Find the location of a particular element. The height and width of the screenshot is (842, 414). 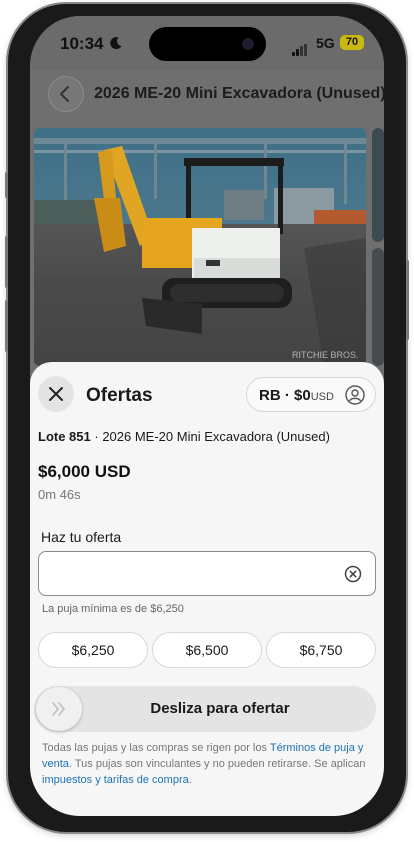

status-bar: 10:34 5G 70 is located at coordinates (207, 43).